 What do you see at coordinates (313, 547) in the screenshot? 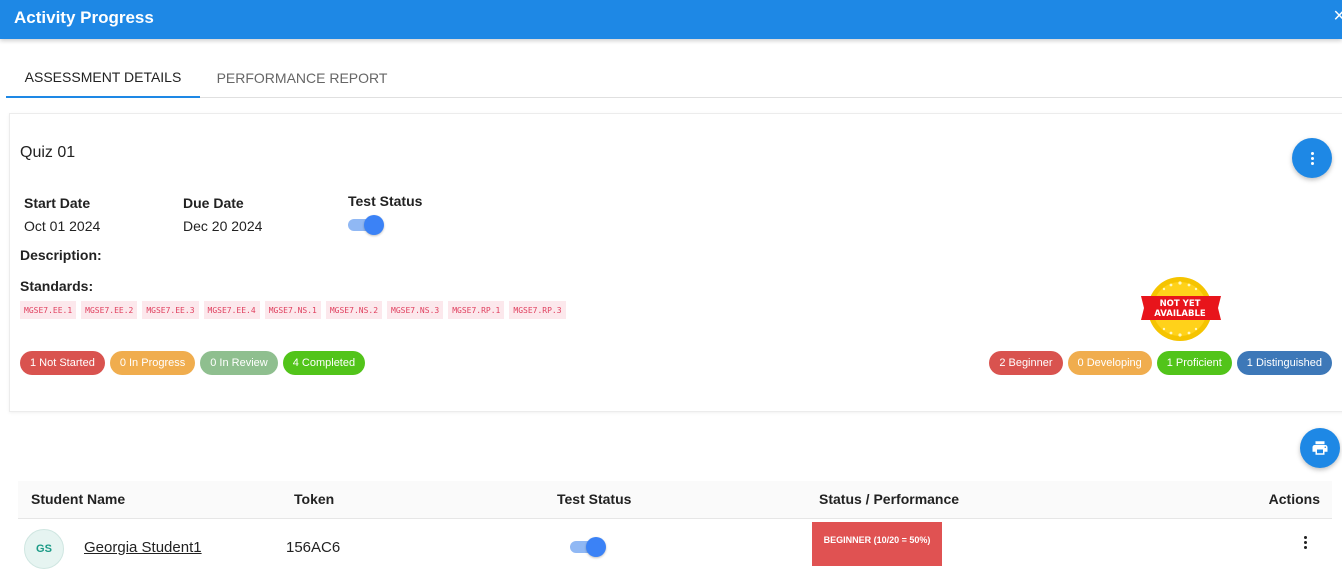
I see `student-token: 156AC6` at bounding box center [313, 547].